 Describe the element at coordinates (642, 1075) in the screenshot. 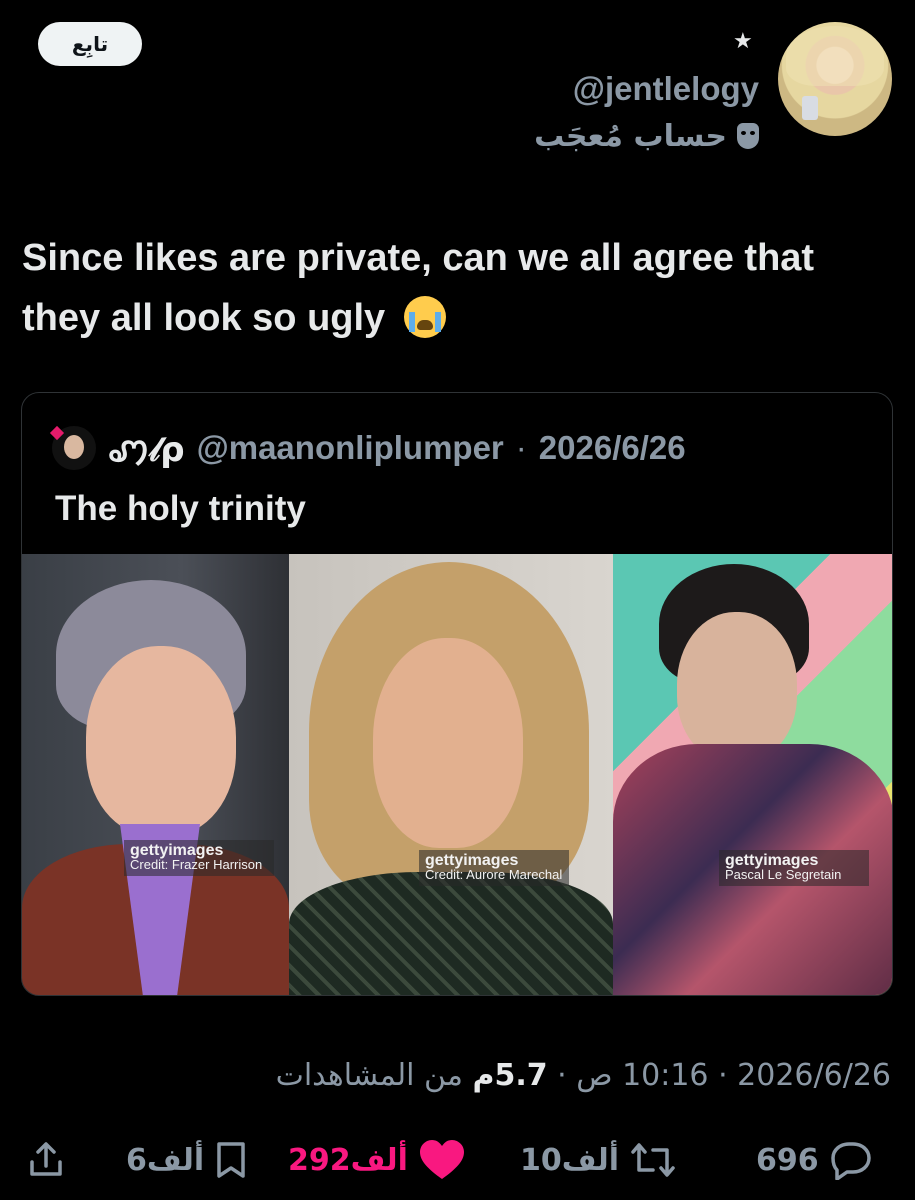

I see `meta-time: 10:16 ص` at that location.